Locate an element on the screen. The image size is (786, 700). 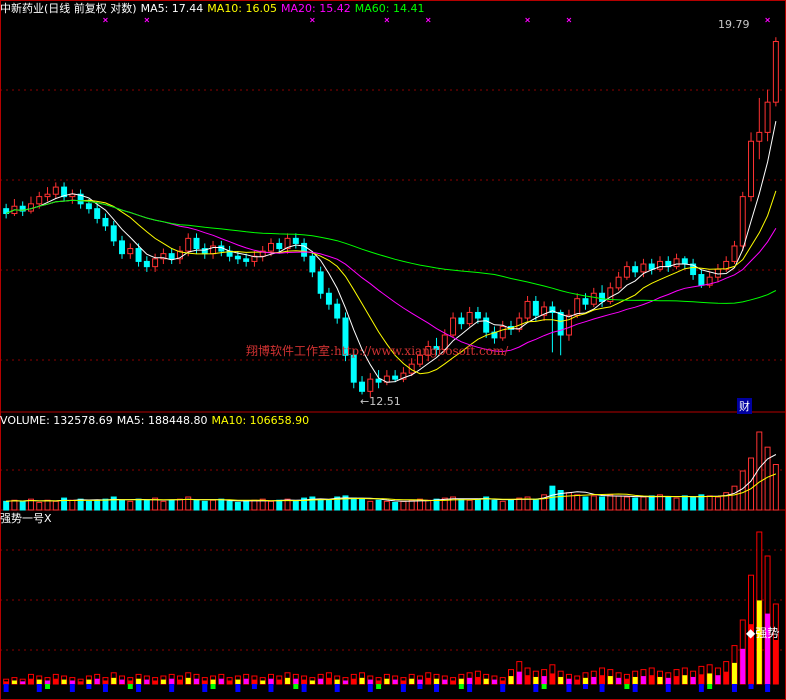
volume-label: VOLUME: 132578.69 is located at coordinates (56, 420).